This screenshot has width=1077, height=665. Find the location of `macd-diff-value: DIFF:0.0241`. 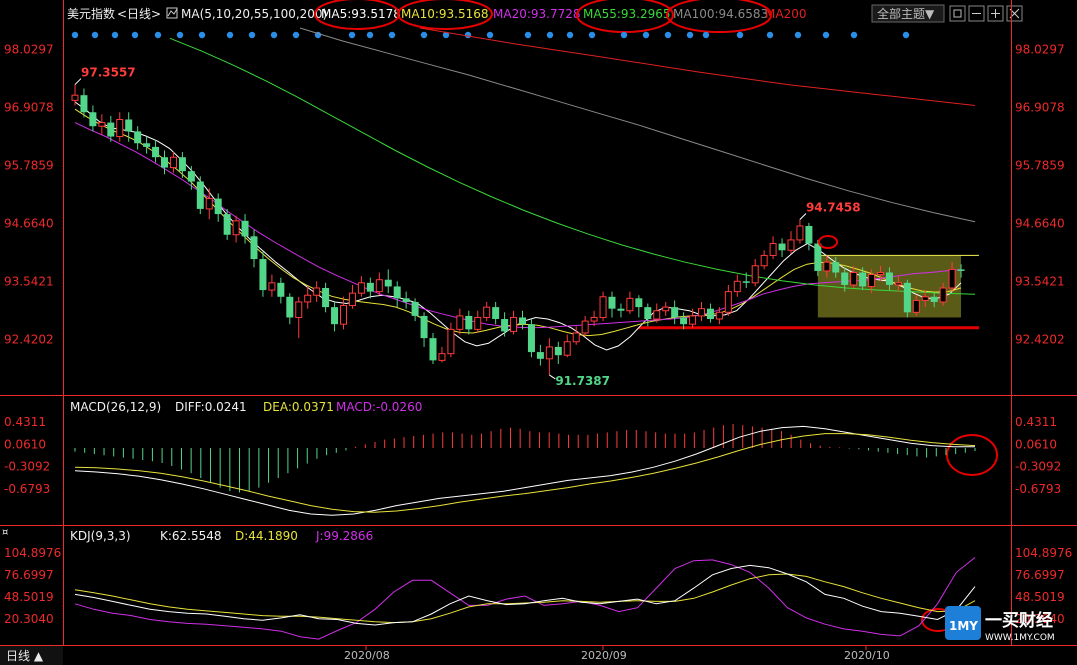

macd-diff-value: DIFF:0.0241 is located at coordinates (211, 407).